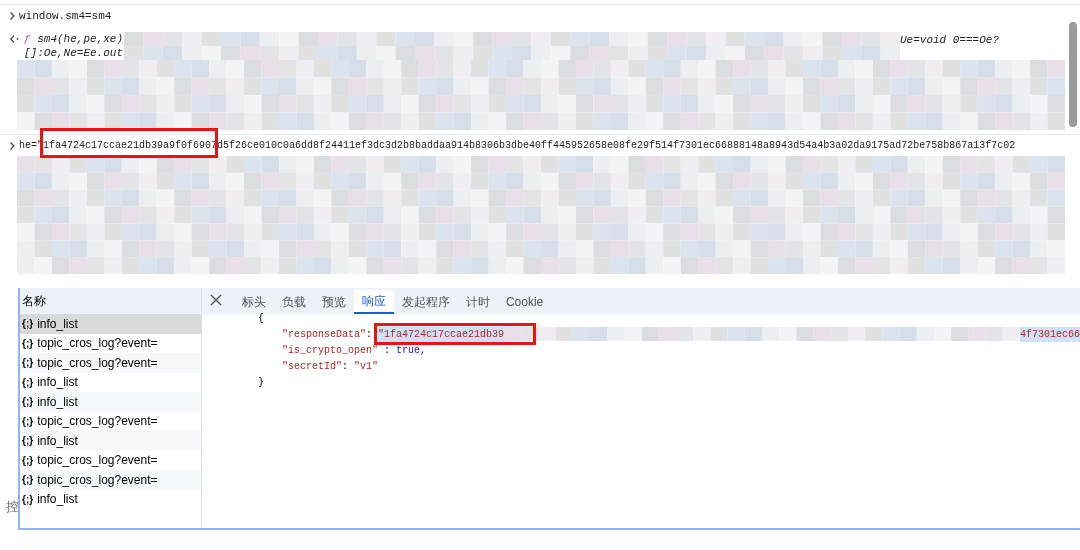  Describe the element at coordinates (14, 39) in the screenshot. I see `return-arrow-icon` at that location.